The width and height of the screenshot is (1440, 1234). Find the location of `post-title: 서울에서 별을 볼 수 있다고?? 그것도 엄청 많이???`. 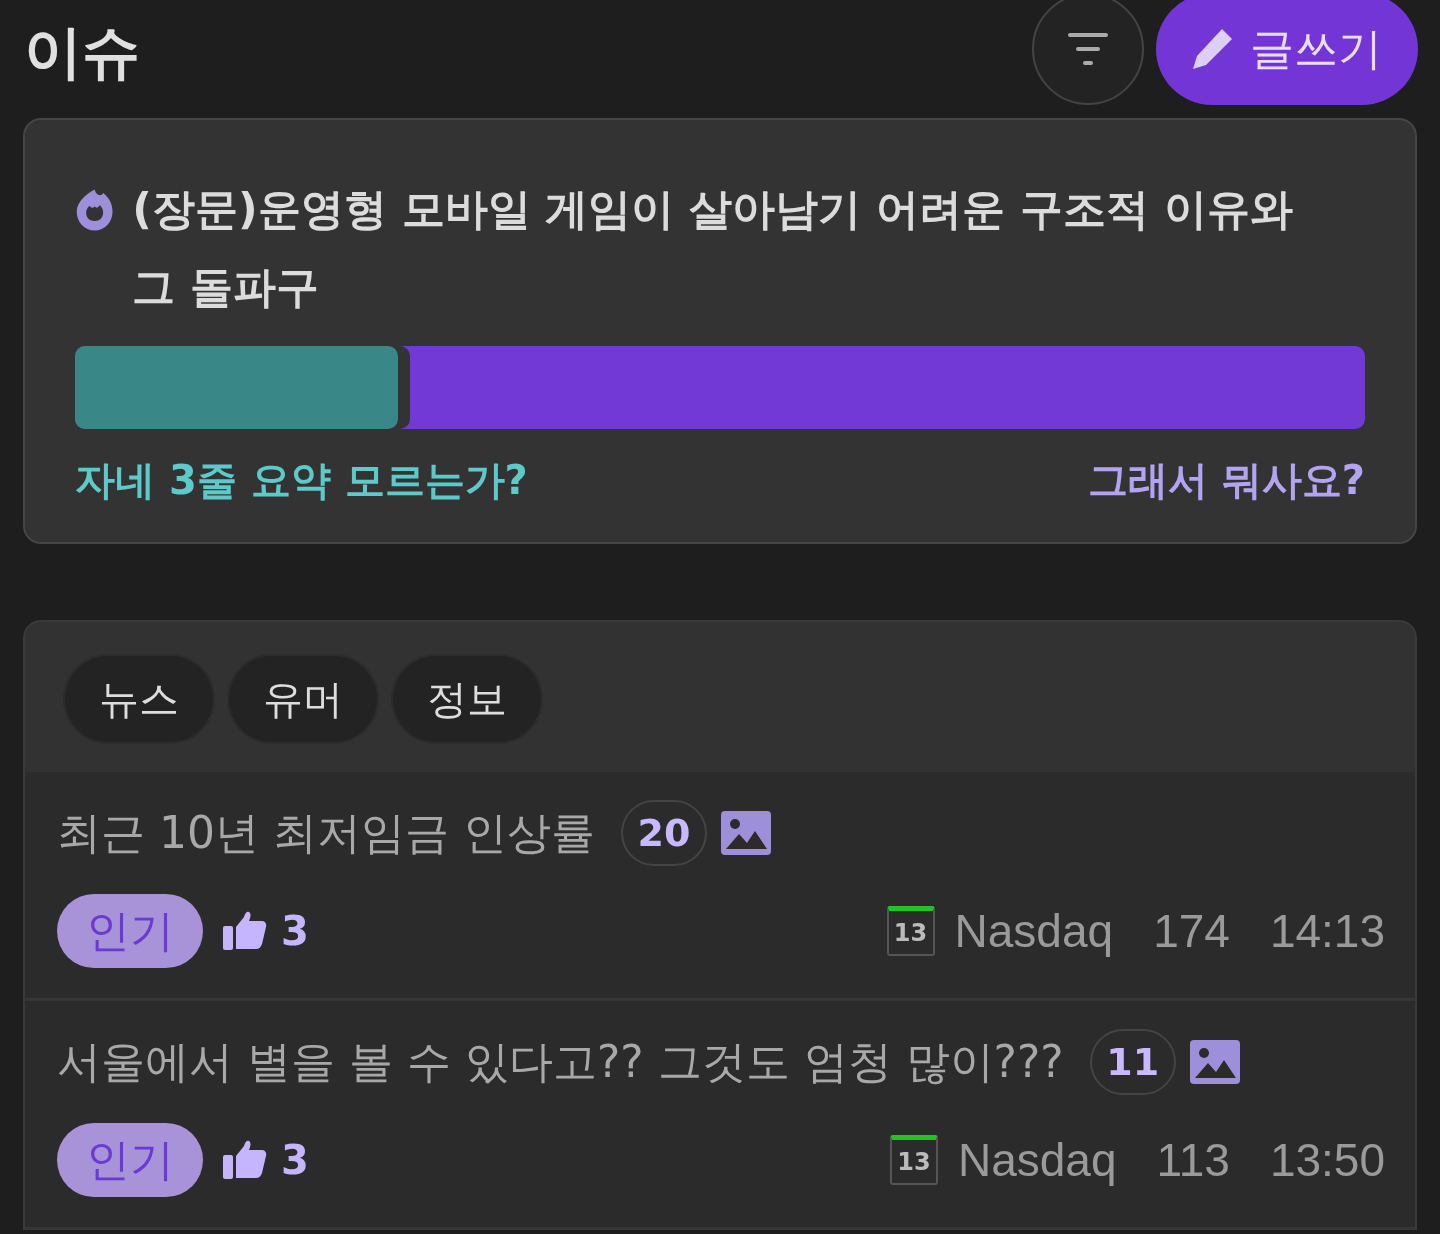

post-title: 서울에서 별을 볼 수 있다고?? 그것도 엄청 많이??? is located at coordinates (560, 1061).